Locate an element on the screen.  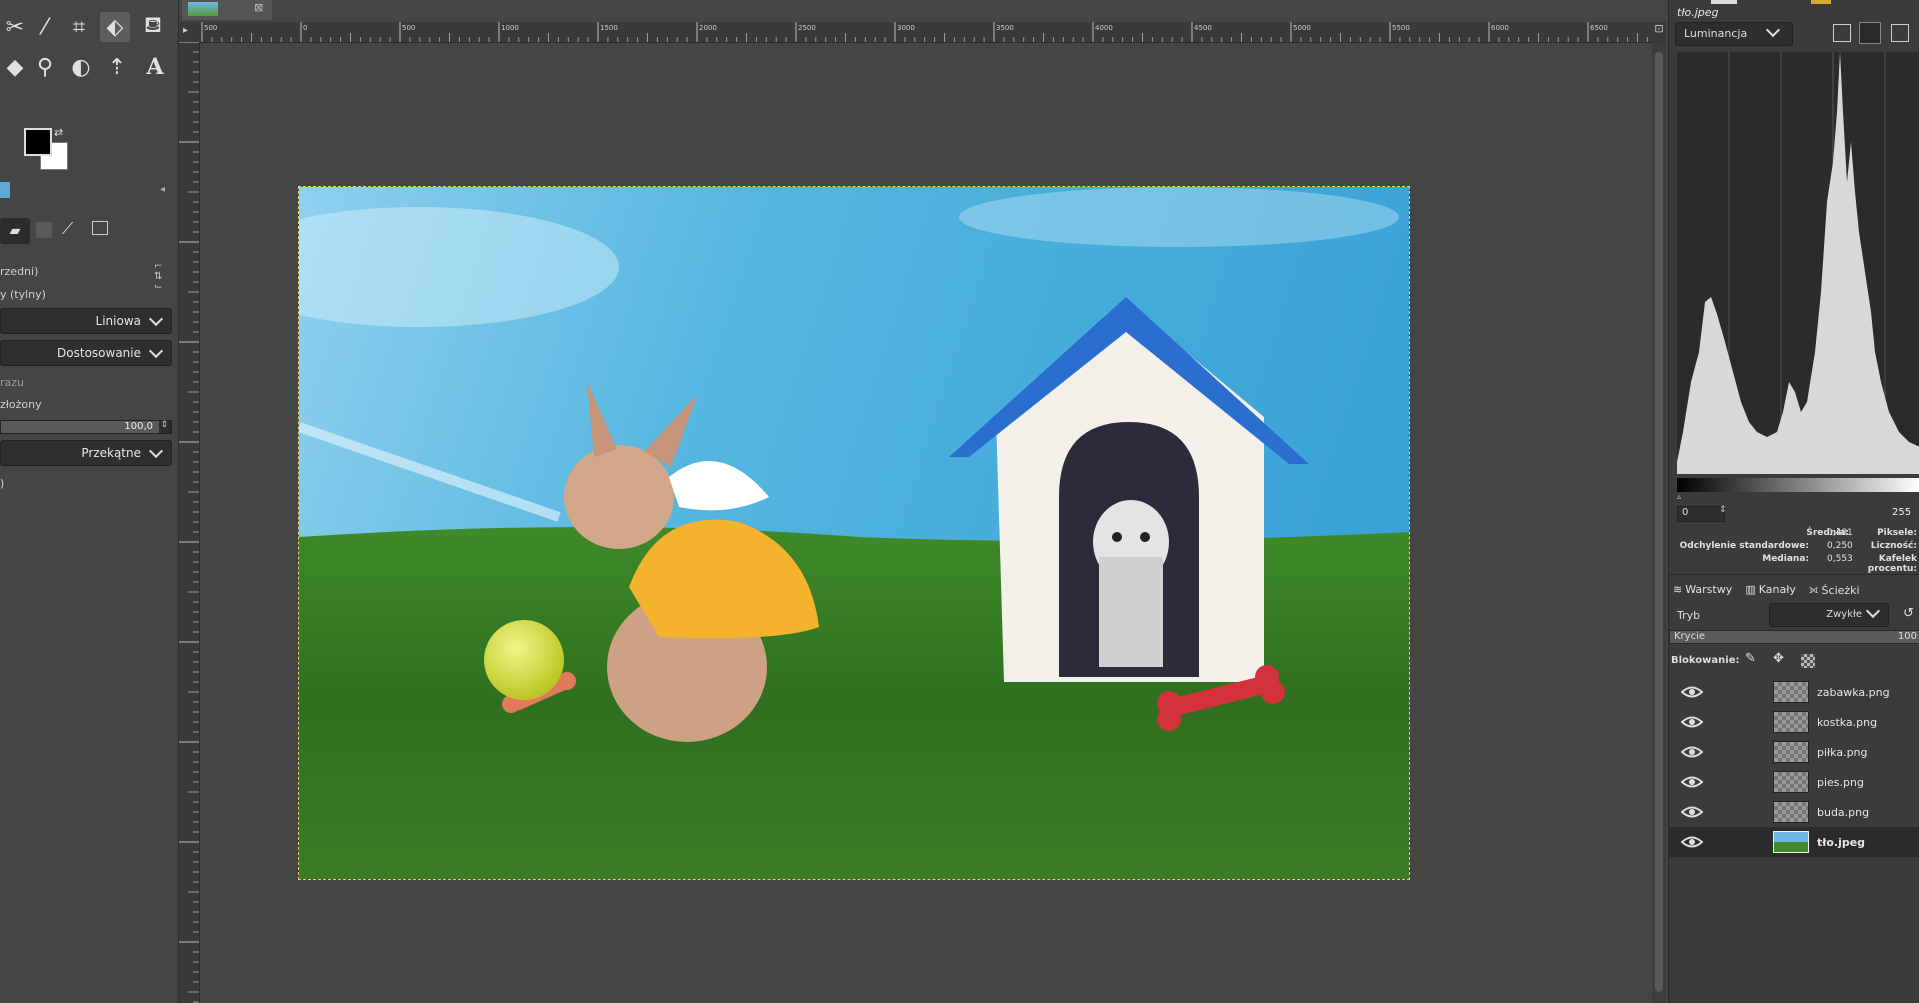
range-min-input: 0 is located at coordinates (1701, 514).